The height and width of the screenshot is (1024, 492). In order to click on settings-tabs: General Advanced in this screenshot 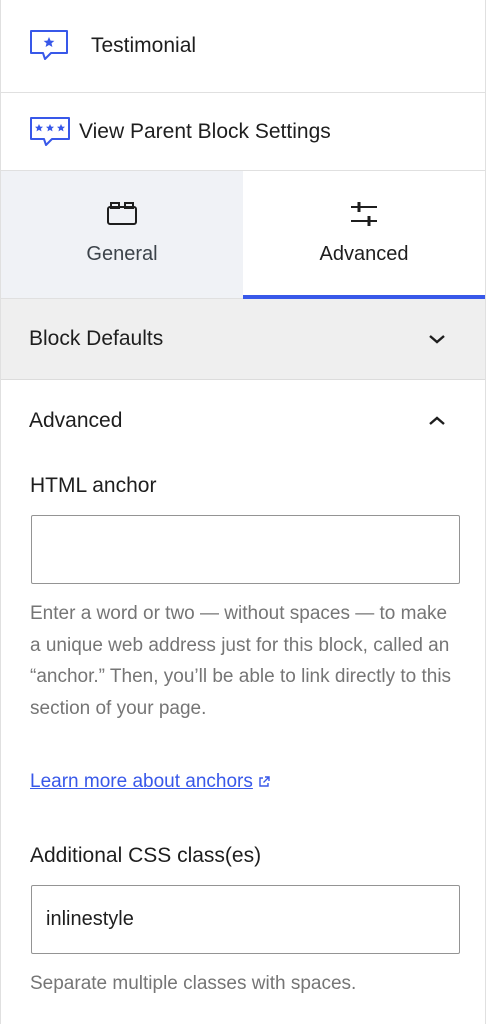, I will do `click(243, 235)`.